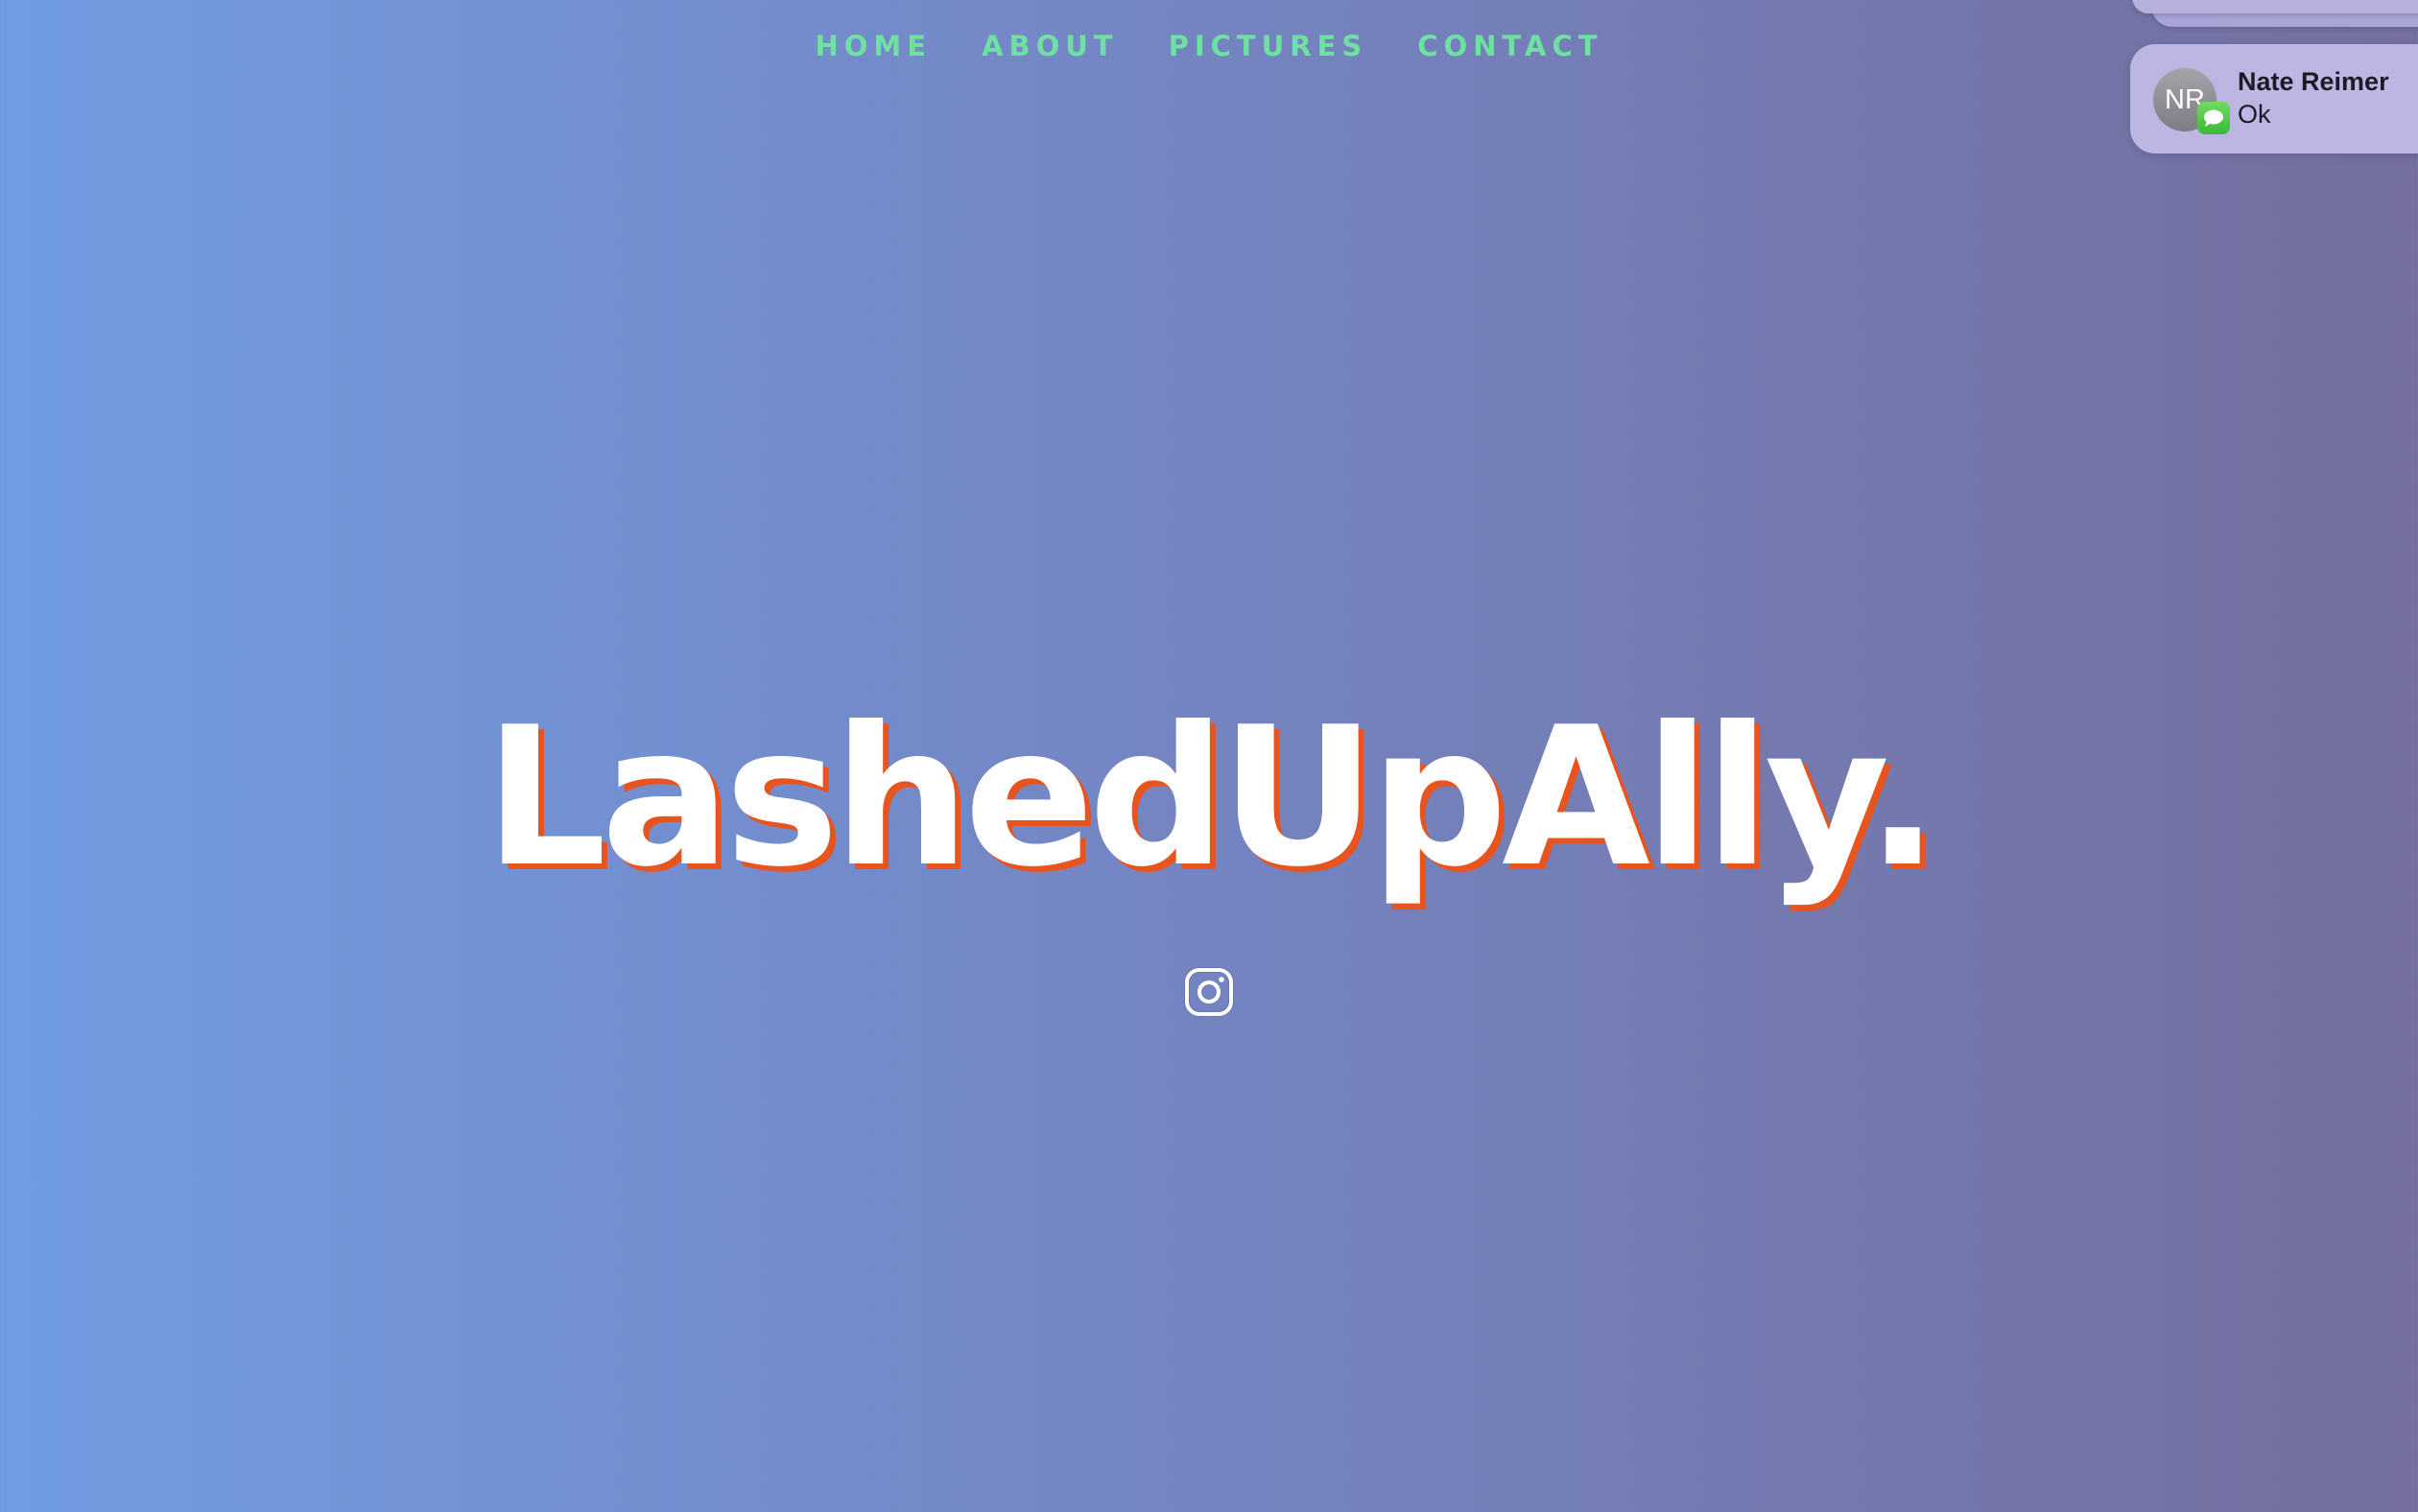 This screenshot has height=1512, width=2418. I want to click on instagram-icon, so click(1209, 992).